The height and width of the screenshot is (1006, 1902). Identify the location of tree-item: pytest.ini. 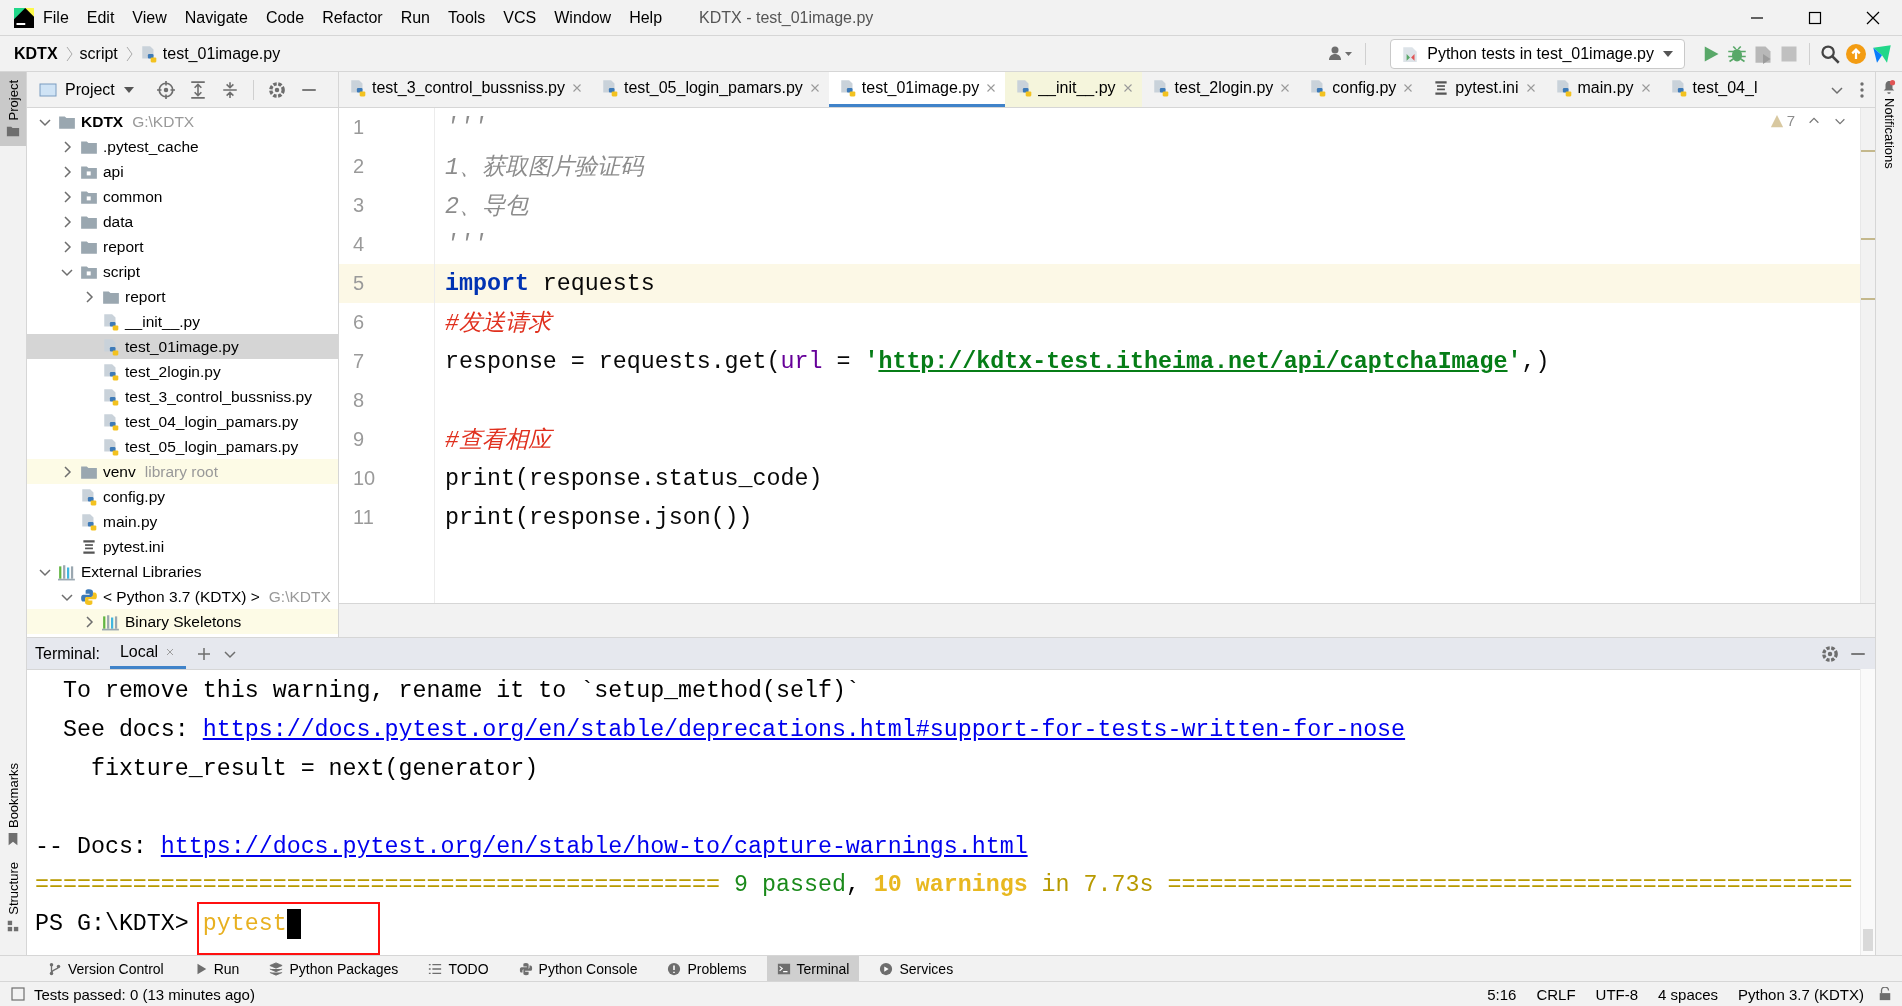
(182, 546).